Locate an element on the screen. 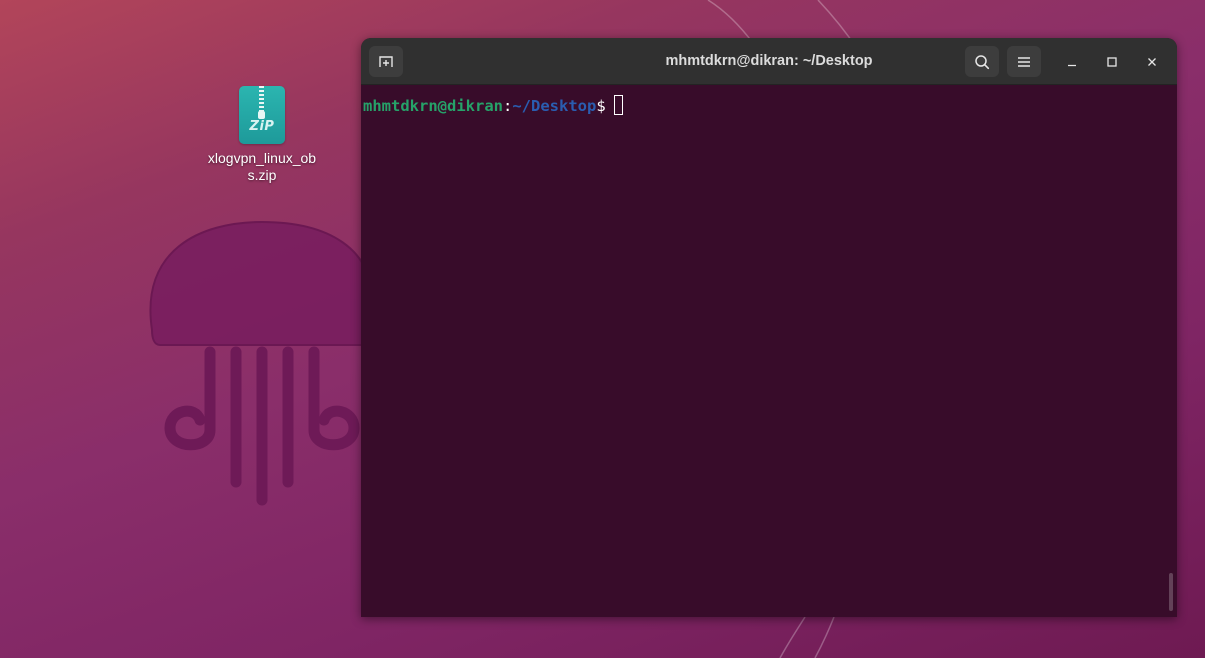  maximize-icon is located at coordinates (1112, 62).